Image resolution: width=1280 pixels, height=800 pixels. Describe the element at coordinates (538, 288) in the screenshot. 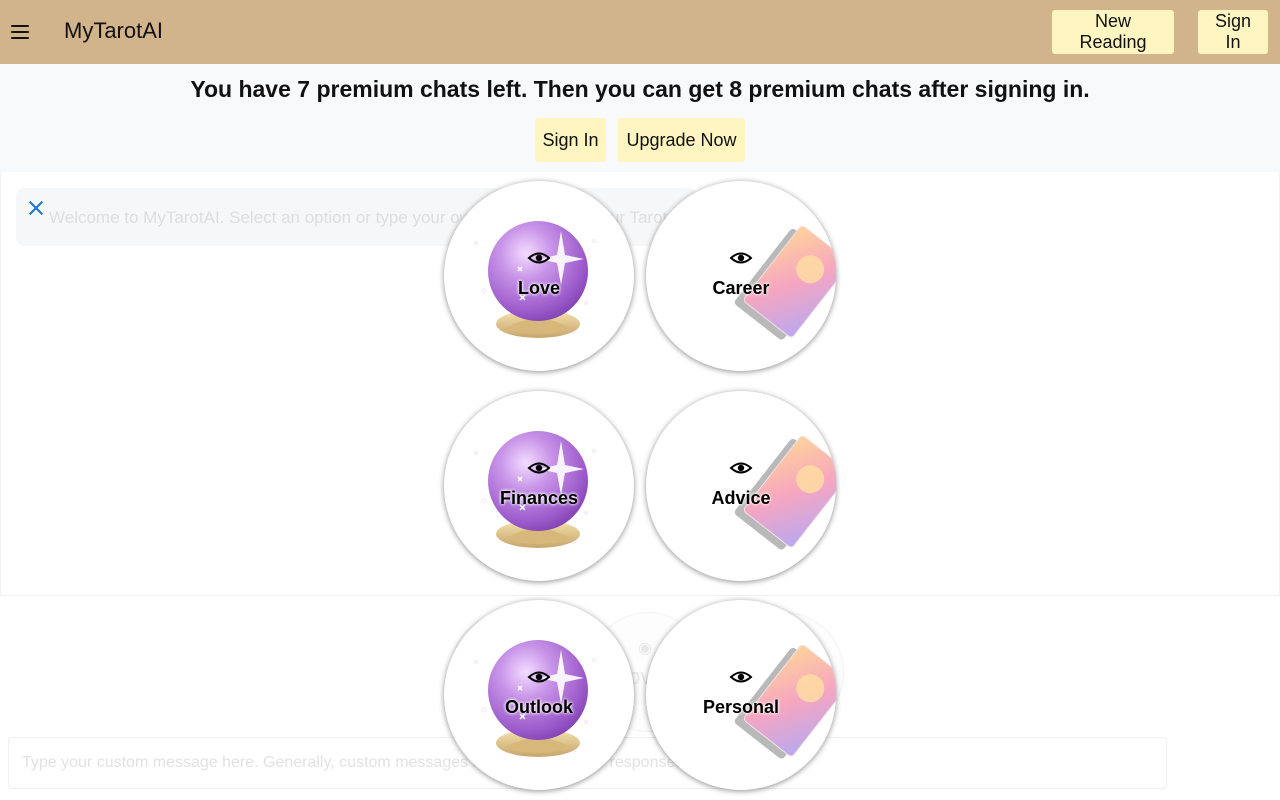

I see `option-label: Love` at that location.